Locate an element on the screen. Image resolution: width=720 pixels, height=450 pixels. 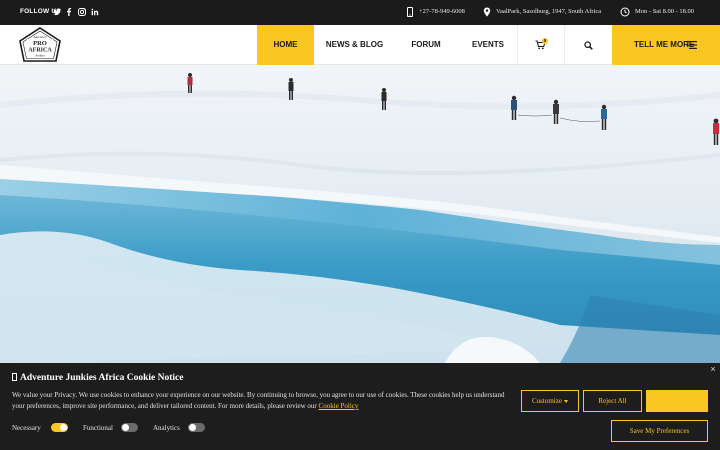
analytics-switch is located at coordinates (196, 427).